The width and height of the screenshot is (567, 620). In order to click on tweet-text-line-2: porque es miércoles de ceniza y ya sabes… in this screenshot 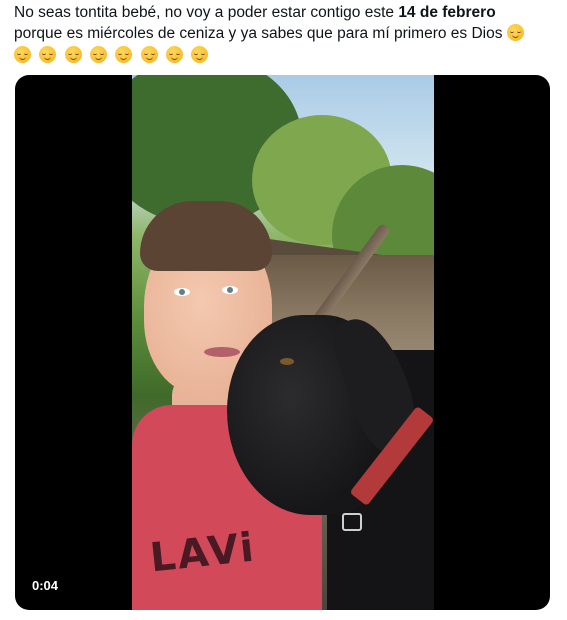, I will do `click(284, 33)`.